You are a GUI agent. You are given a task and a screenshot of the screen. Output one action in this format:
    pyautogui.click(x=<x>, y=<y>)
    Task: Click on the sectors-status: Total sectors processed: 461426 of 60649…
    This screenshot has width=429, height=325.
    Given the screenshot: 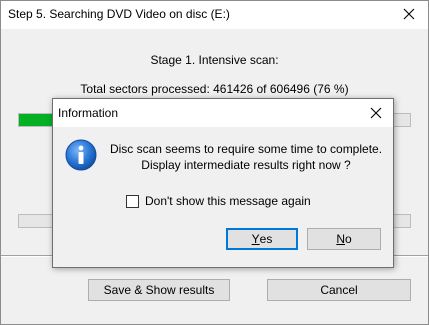 What is the action you would take?
    pyautogui.click(x=214, y=89)
    